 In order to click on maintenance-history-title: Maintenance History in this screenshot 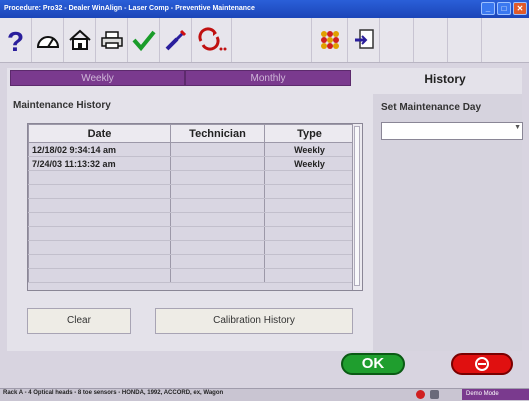, I will do `click(62, 105)`.